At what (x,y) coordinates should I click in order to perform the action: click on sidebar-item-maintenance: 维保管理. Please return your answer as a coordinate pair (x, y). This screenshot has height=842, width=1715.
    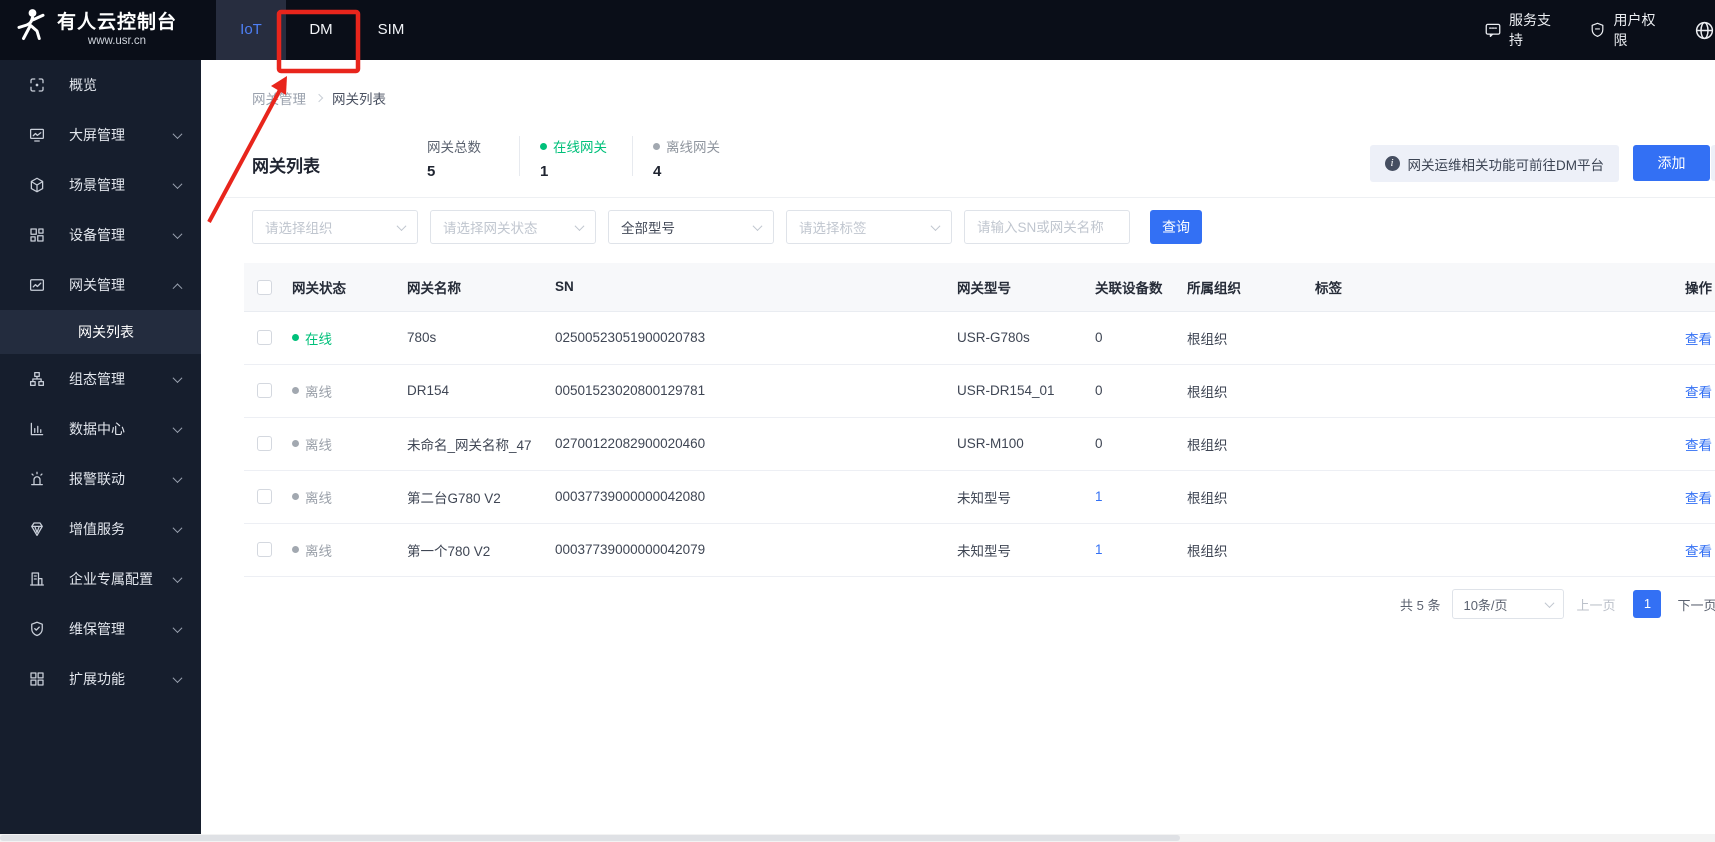
    Looking at the image, I should click on (100, 629).